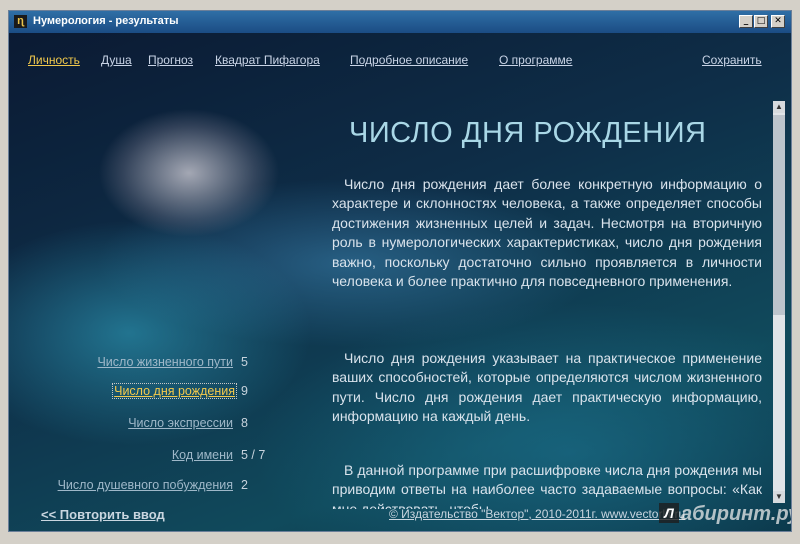  Describe the element at coordinates (528, 133) in the screenshot. I see `page-title: ЧИСЛО ДНЯ РОЖДЕНИЯ` at that location.